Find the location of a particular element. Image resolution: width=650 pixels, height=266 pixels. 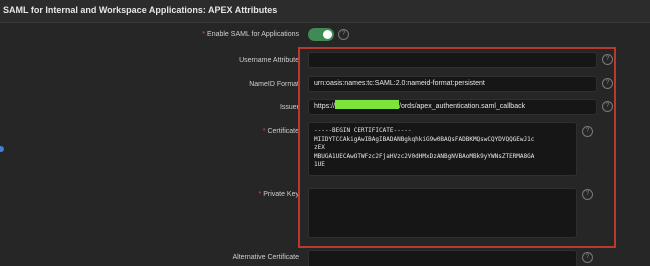

username-attribute-label: Username Attribute is located at coordinates (269, 60).